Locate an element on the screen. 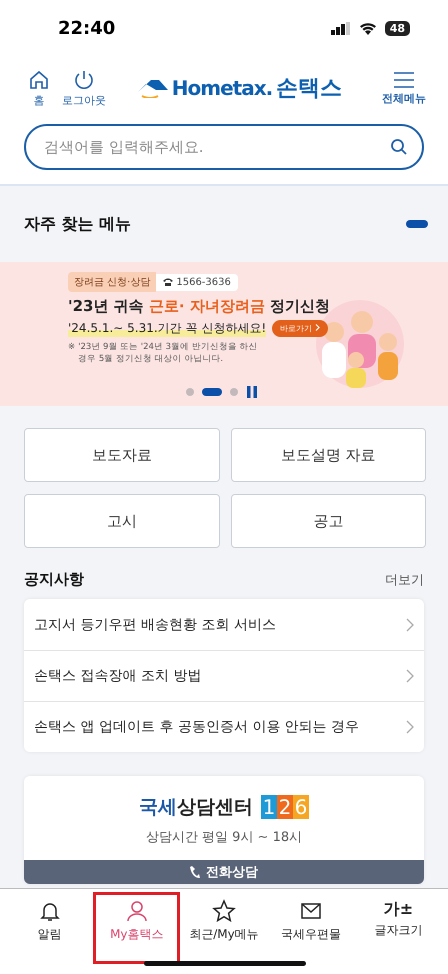 This screenshot has height=974, width=448. search-field: 검색어를 입력해주세요. is located at coordinates (224, 147).